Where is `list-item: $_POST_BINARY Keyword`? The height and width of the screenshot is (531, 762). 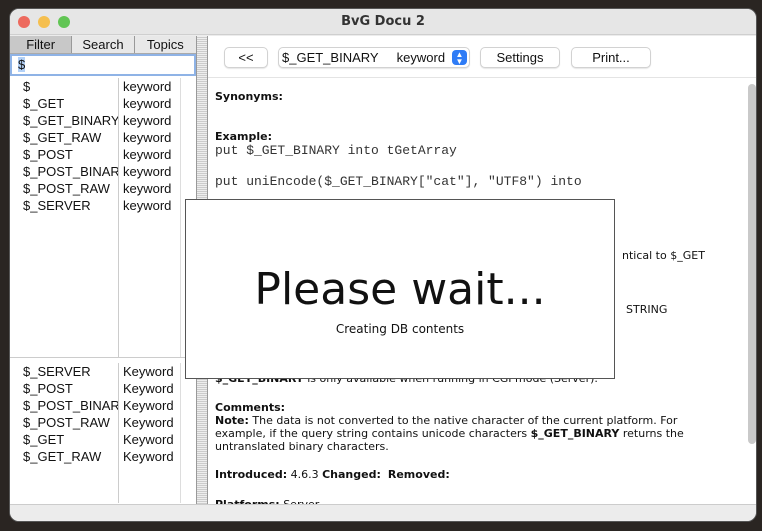
list-item: $_POST_BINARY Keyword is located at coordinates (103, 405).